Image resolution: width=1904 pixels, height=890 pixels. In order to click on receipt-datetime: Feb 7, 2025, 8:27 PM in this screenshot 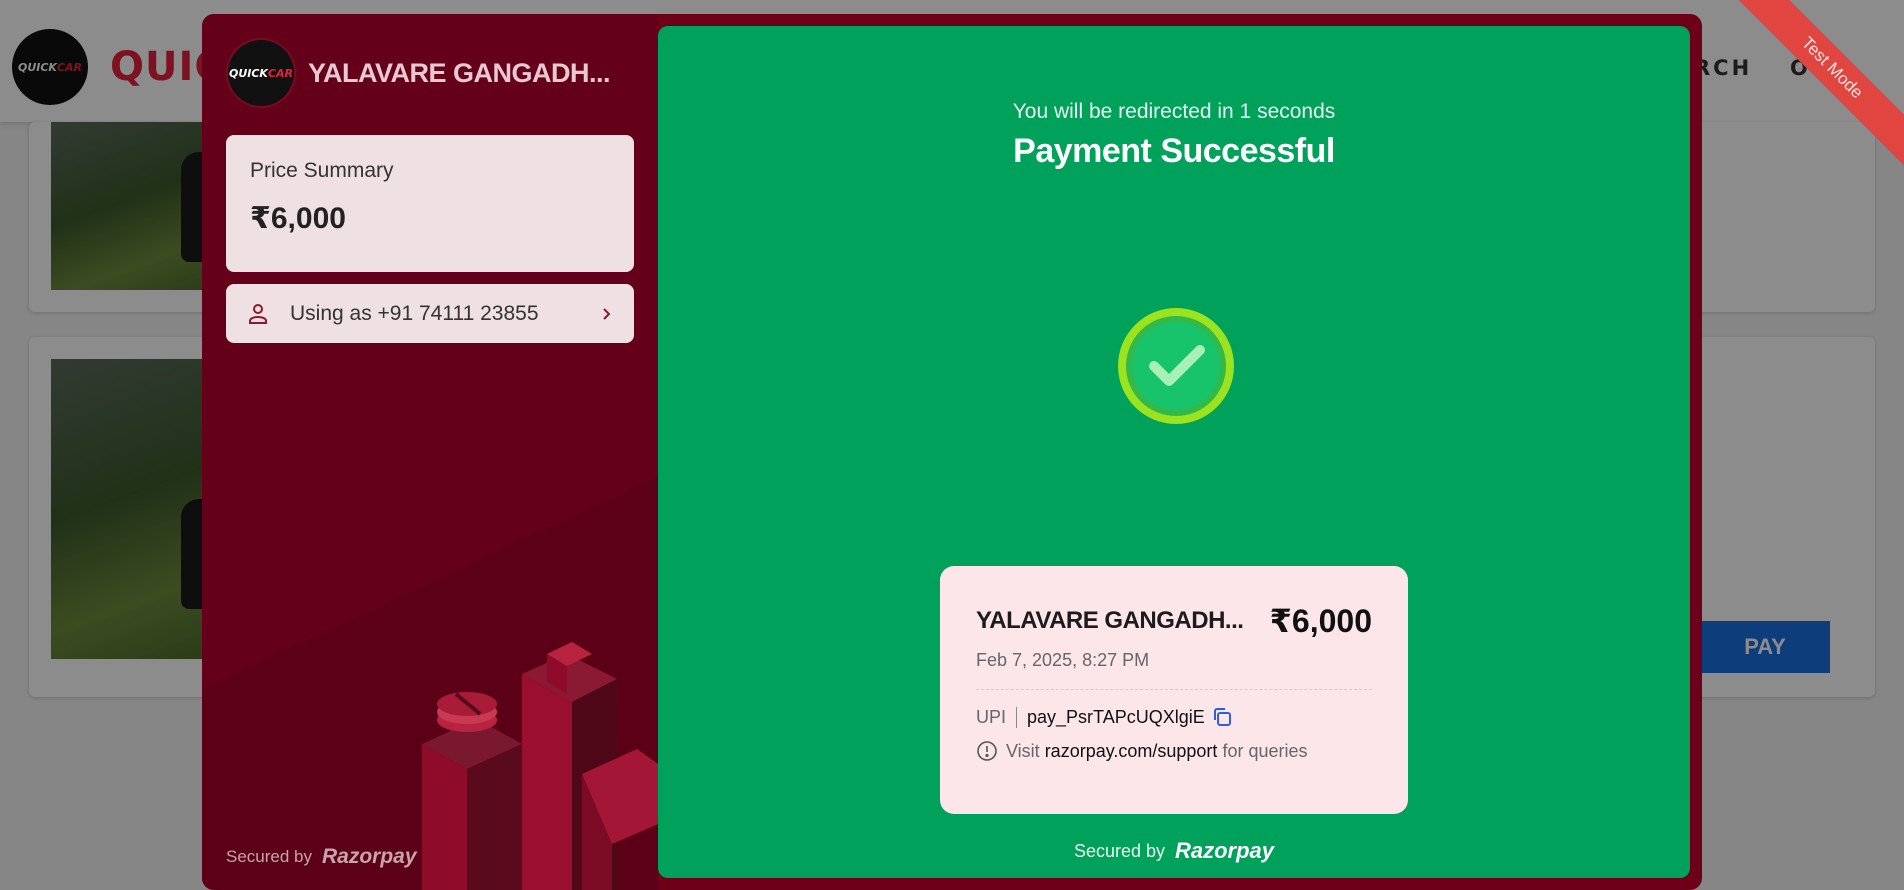, I will do `click(1063, 660)`.